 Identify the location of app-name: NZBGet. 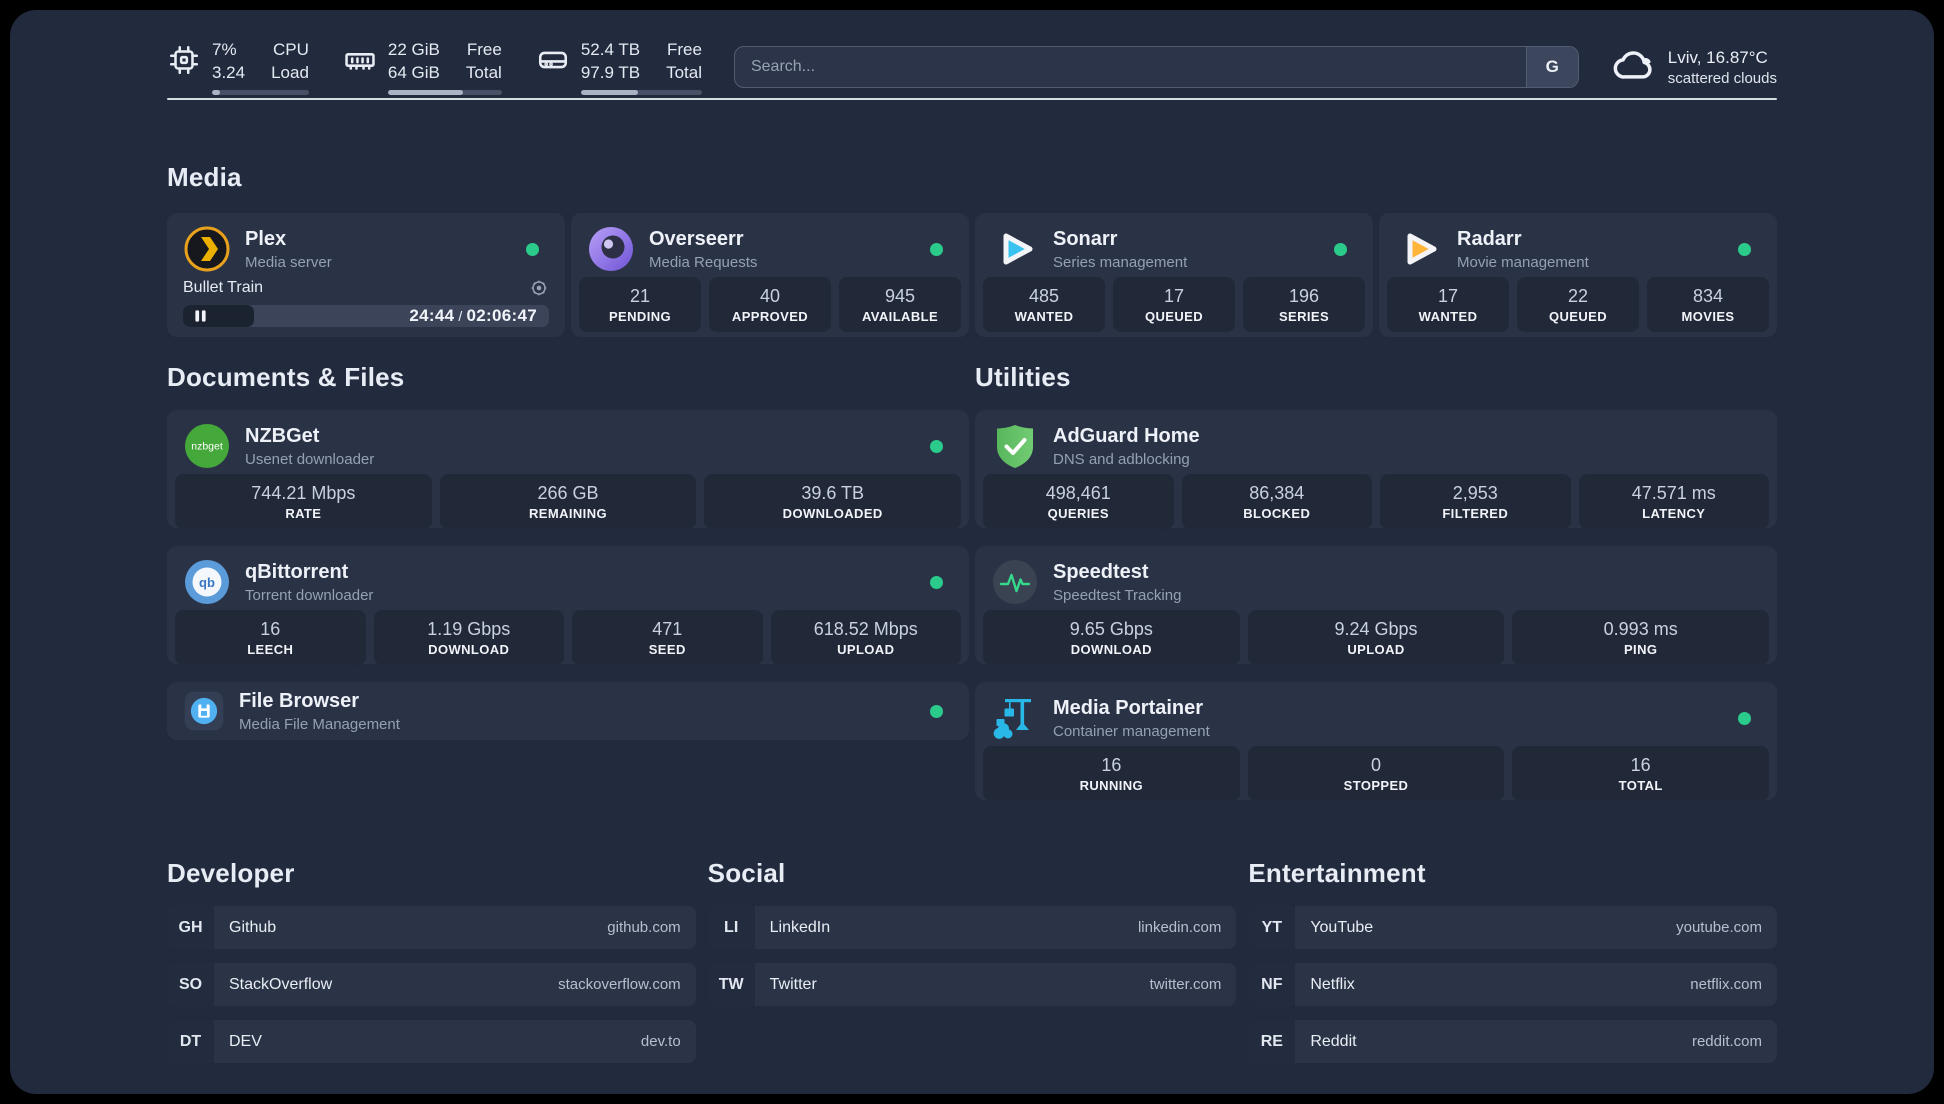
(282, 435).